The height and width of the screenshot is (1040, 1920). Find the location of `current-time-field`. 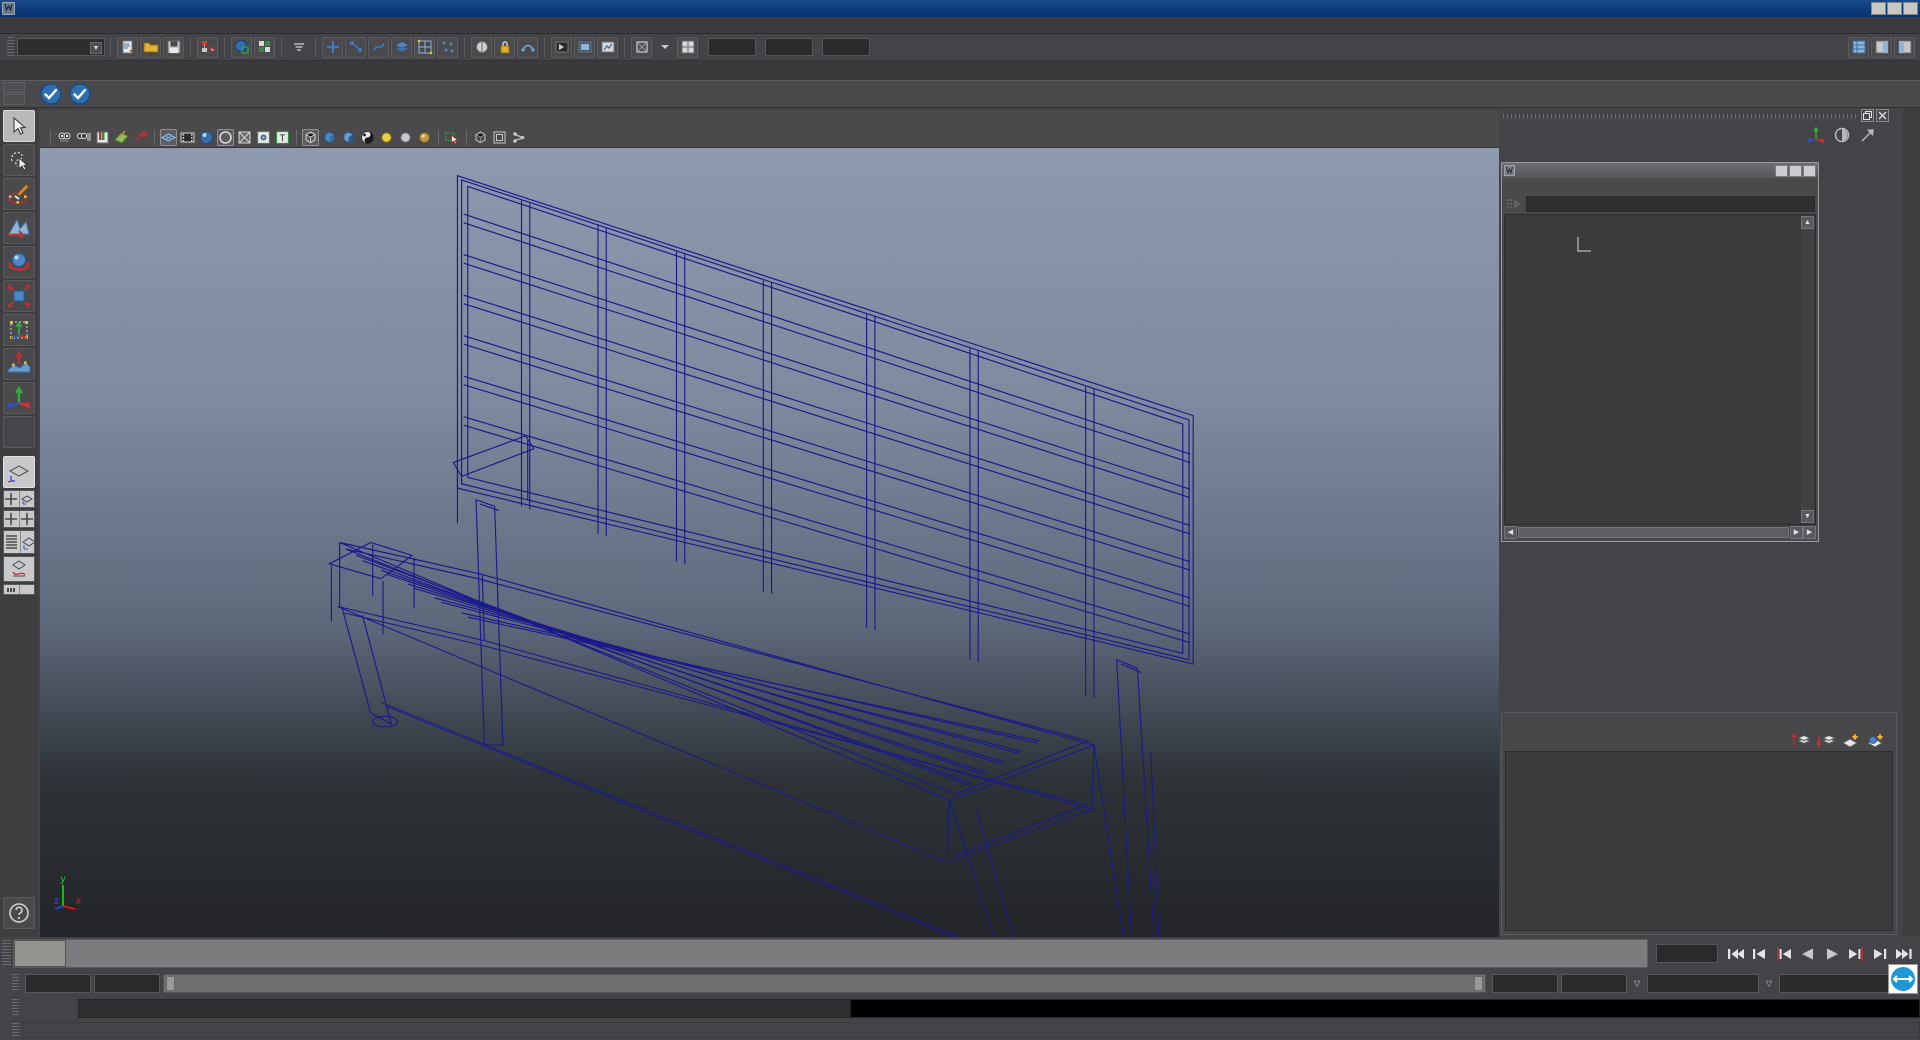

current-time-field is located at coordinates (1687, 953).